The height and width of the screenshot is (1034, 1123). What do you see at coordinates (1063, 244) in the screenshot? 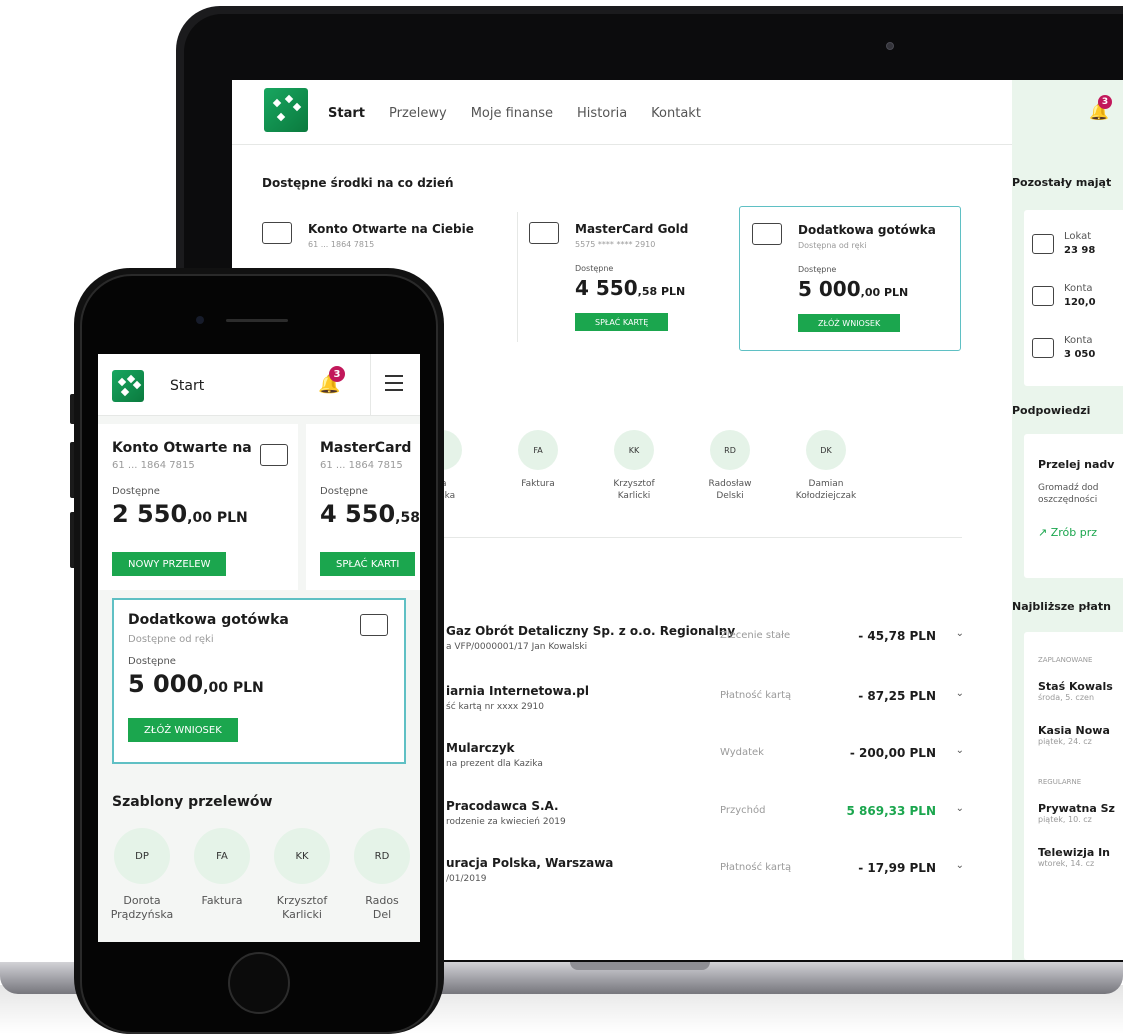
I see `asset-item: Lokat 23 98` at bounding box center [1063, 244].